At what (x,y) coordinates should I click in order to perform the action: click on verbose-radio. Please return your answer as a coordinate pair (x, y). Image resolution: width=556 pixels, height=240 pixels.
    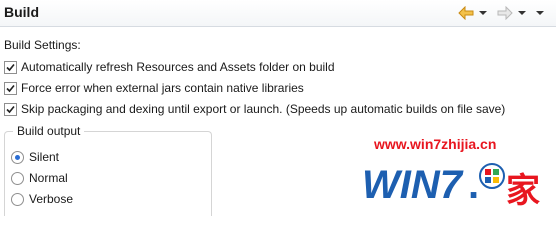
    Looking at the image, I should click on (17, 199).